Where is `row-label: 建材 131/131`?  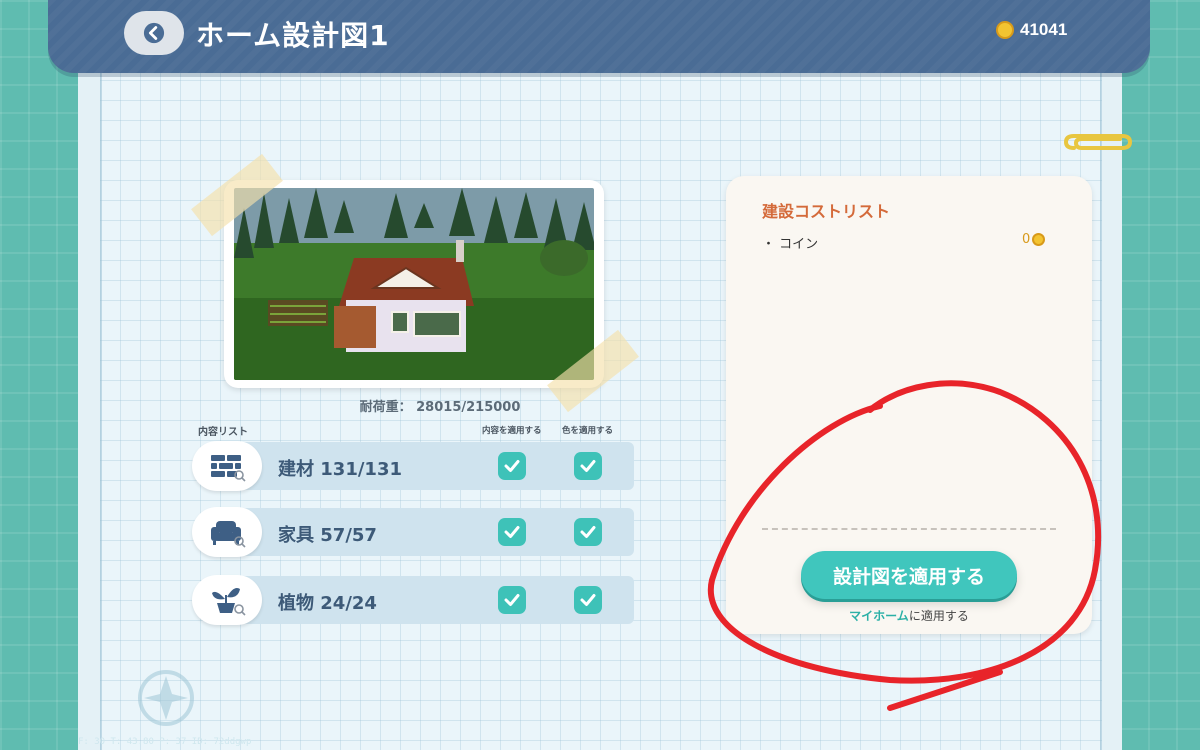 row-label: 建材 131/131 is located at coordinates (340, 469).